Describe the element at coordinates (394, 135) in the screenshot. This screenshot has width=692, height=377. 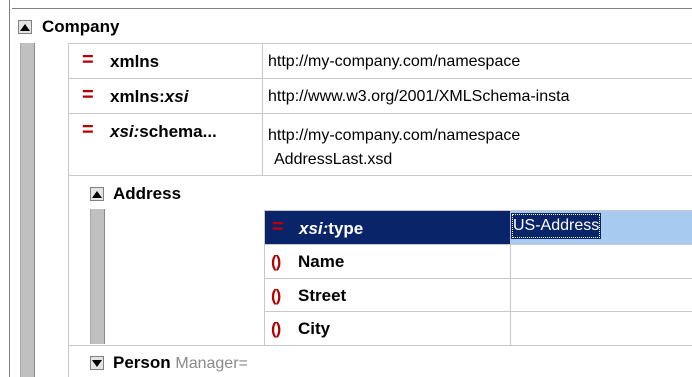
I see `value-line: http://my-company.com/namespace` at that location.